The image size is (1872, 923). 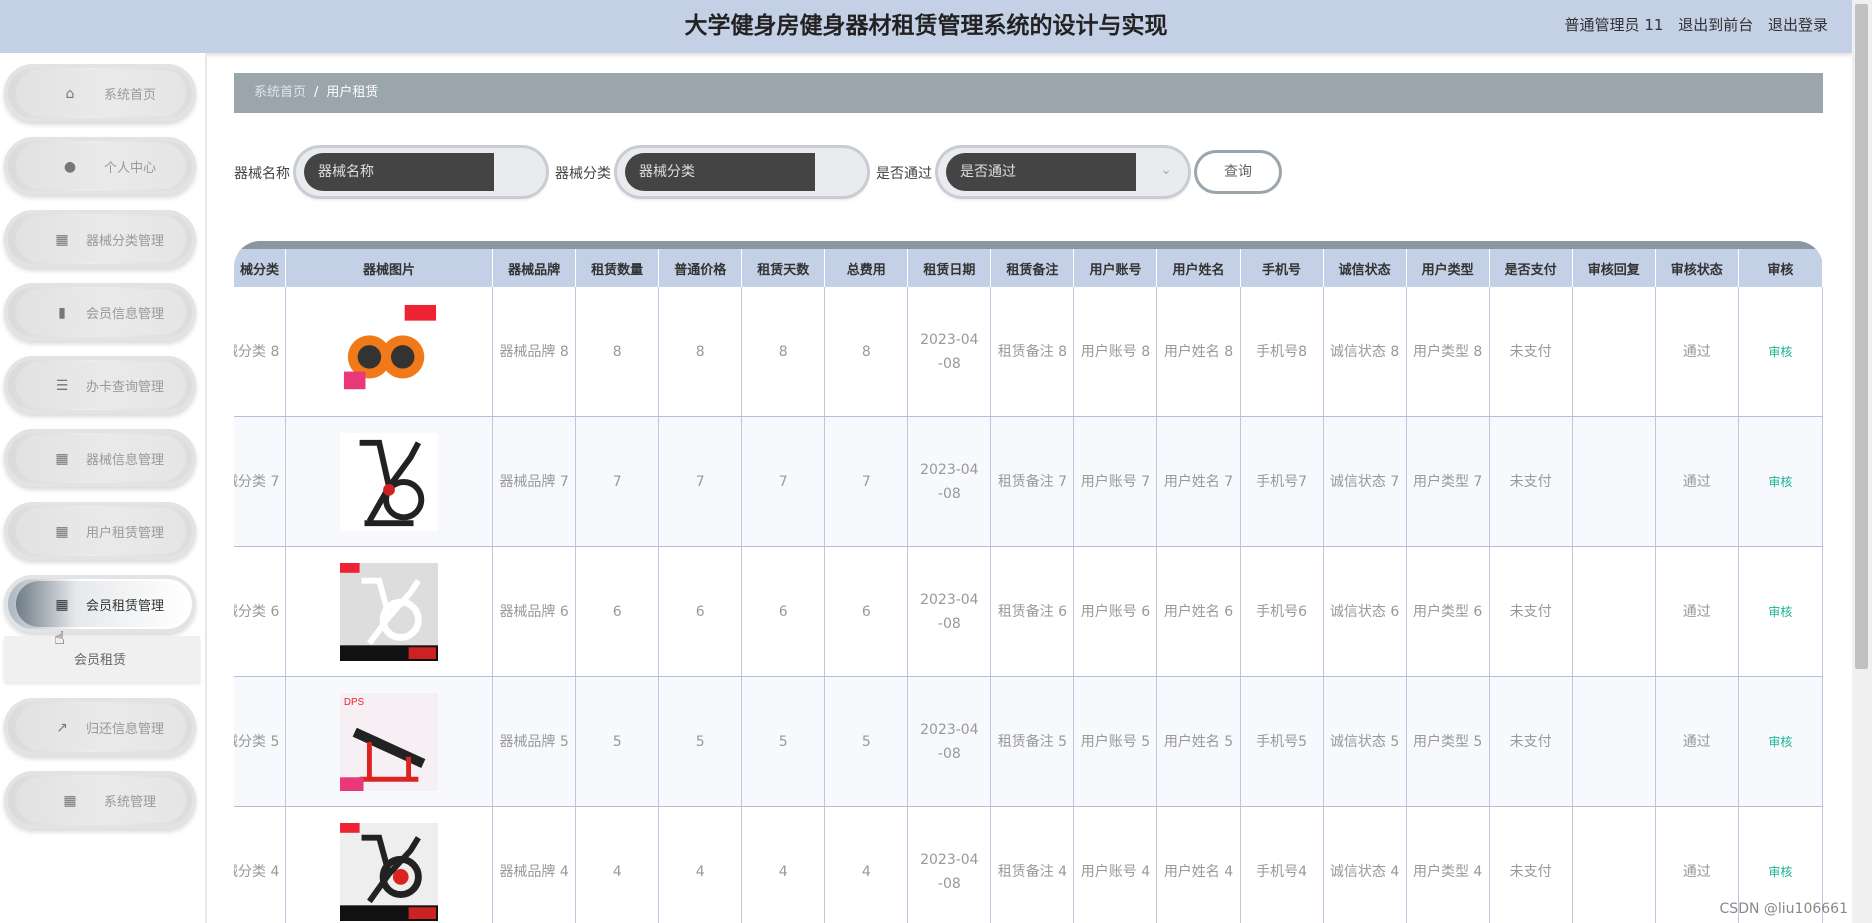 I want to click on cell-account: 用户账号 5, so click(x=1115, y=741).